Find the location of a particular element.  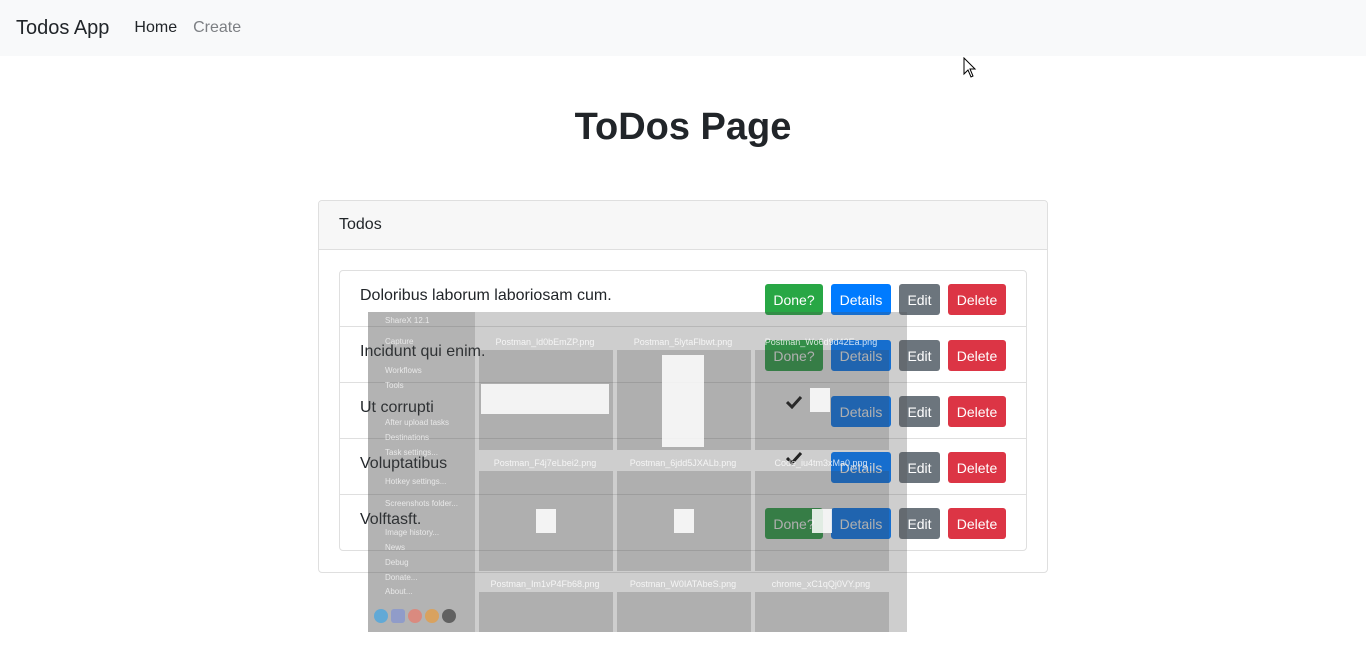

ghost-social-icons is located at coordinates (415, 616).